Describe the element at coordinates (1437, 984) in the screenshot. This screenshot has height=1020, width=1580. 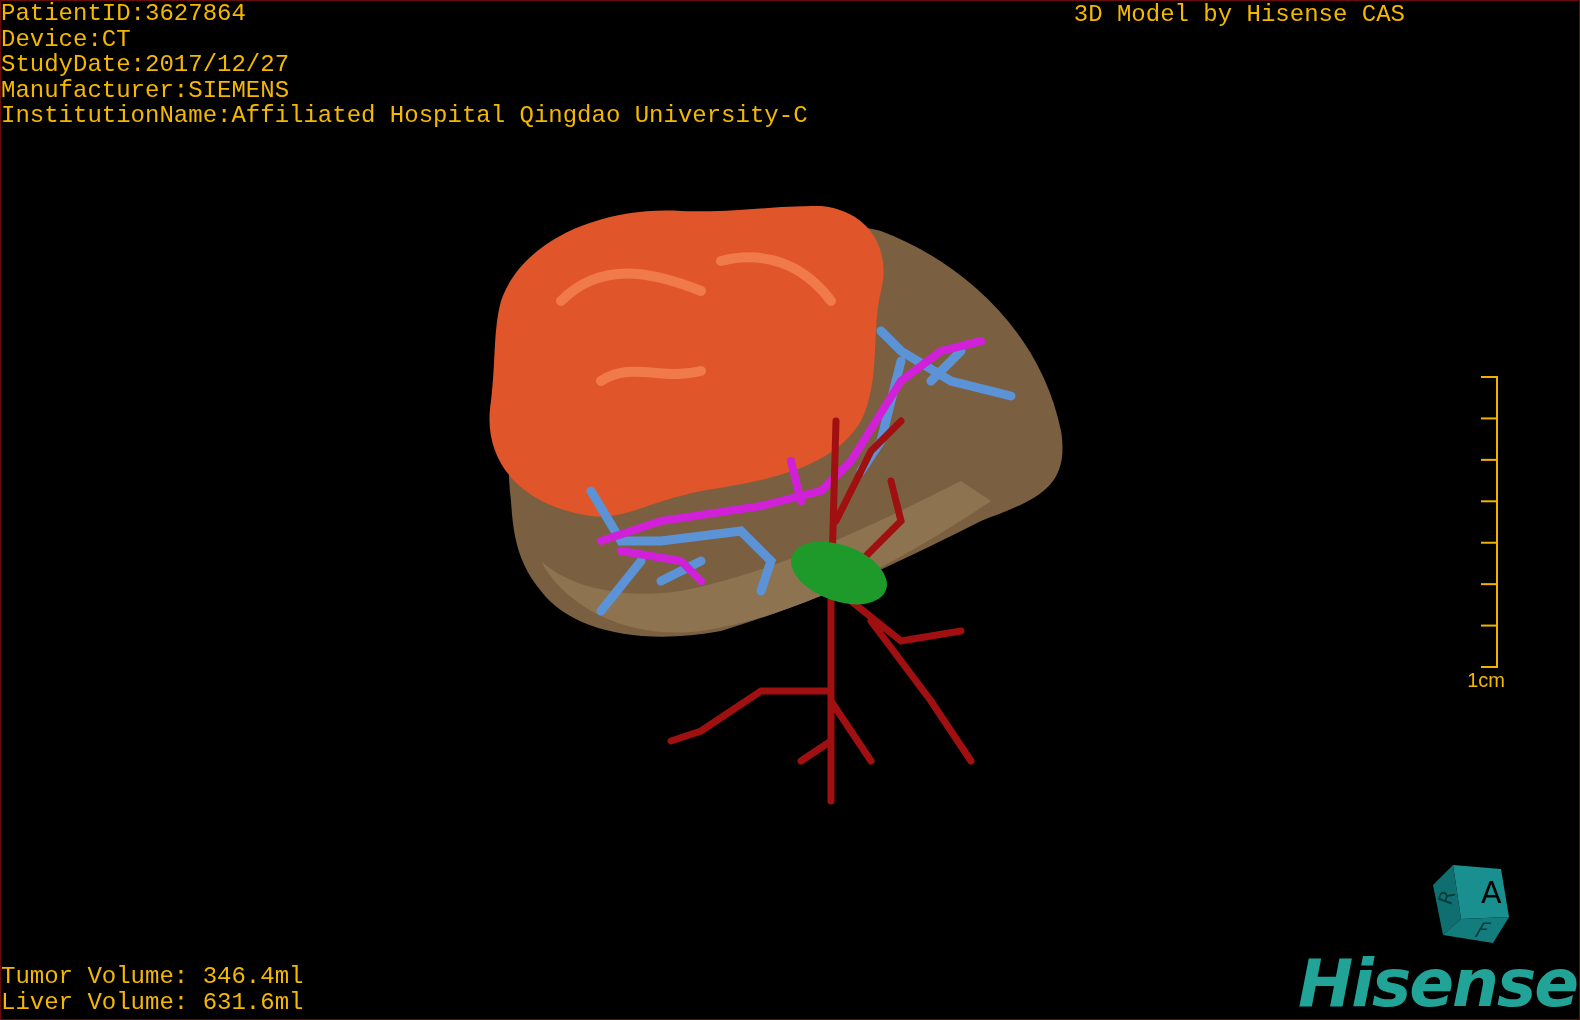
I see `brand-logo: Hisense` at that location.